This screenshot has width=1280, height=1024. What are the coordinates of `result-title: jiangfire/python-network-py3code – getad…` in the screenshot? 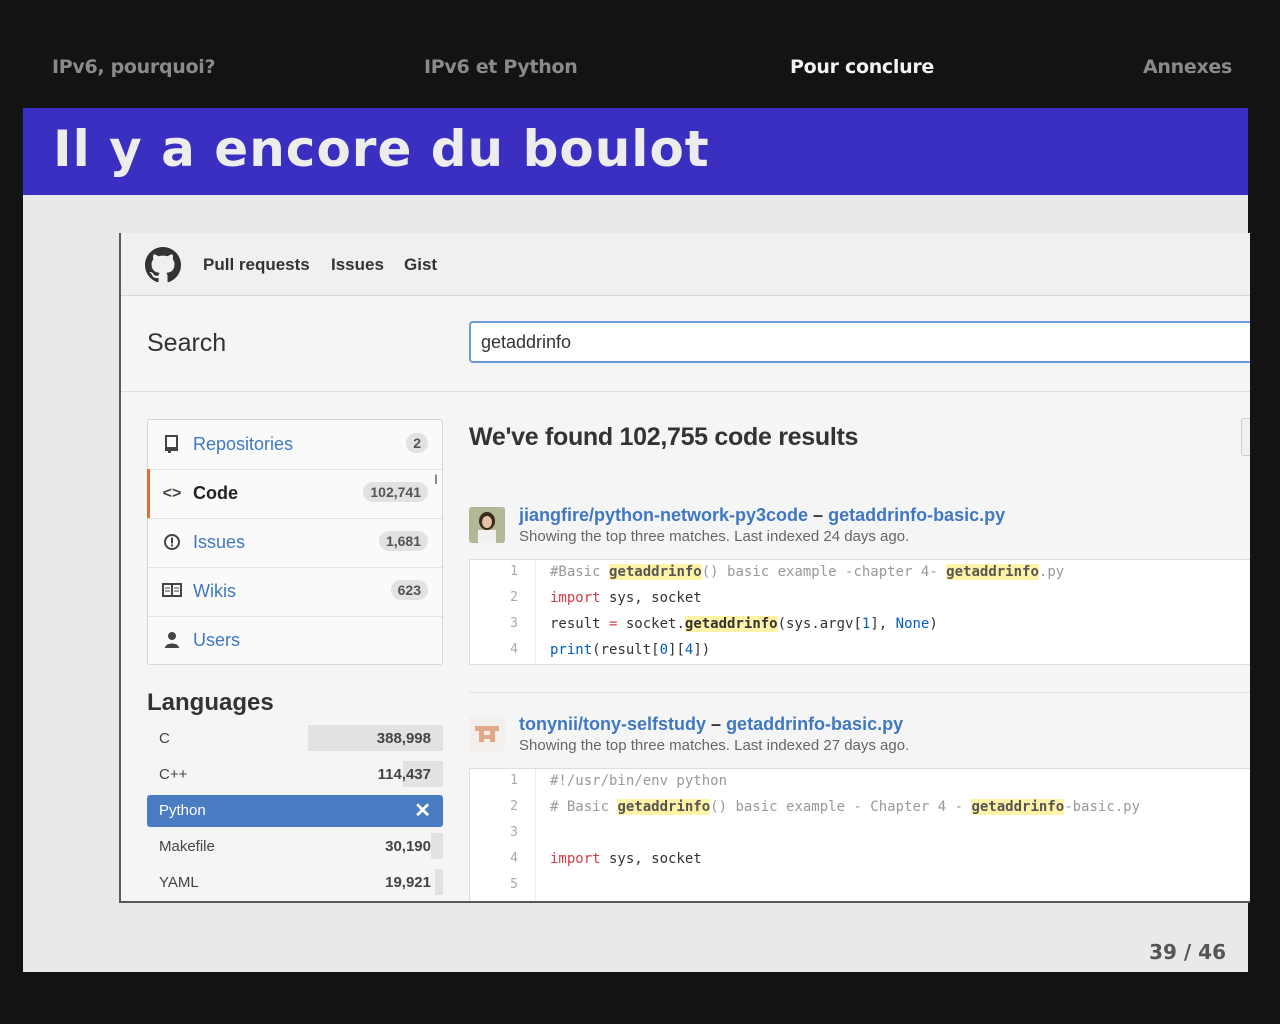 It's located at (762, 515).